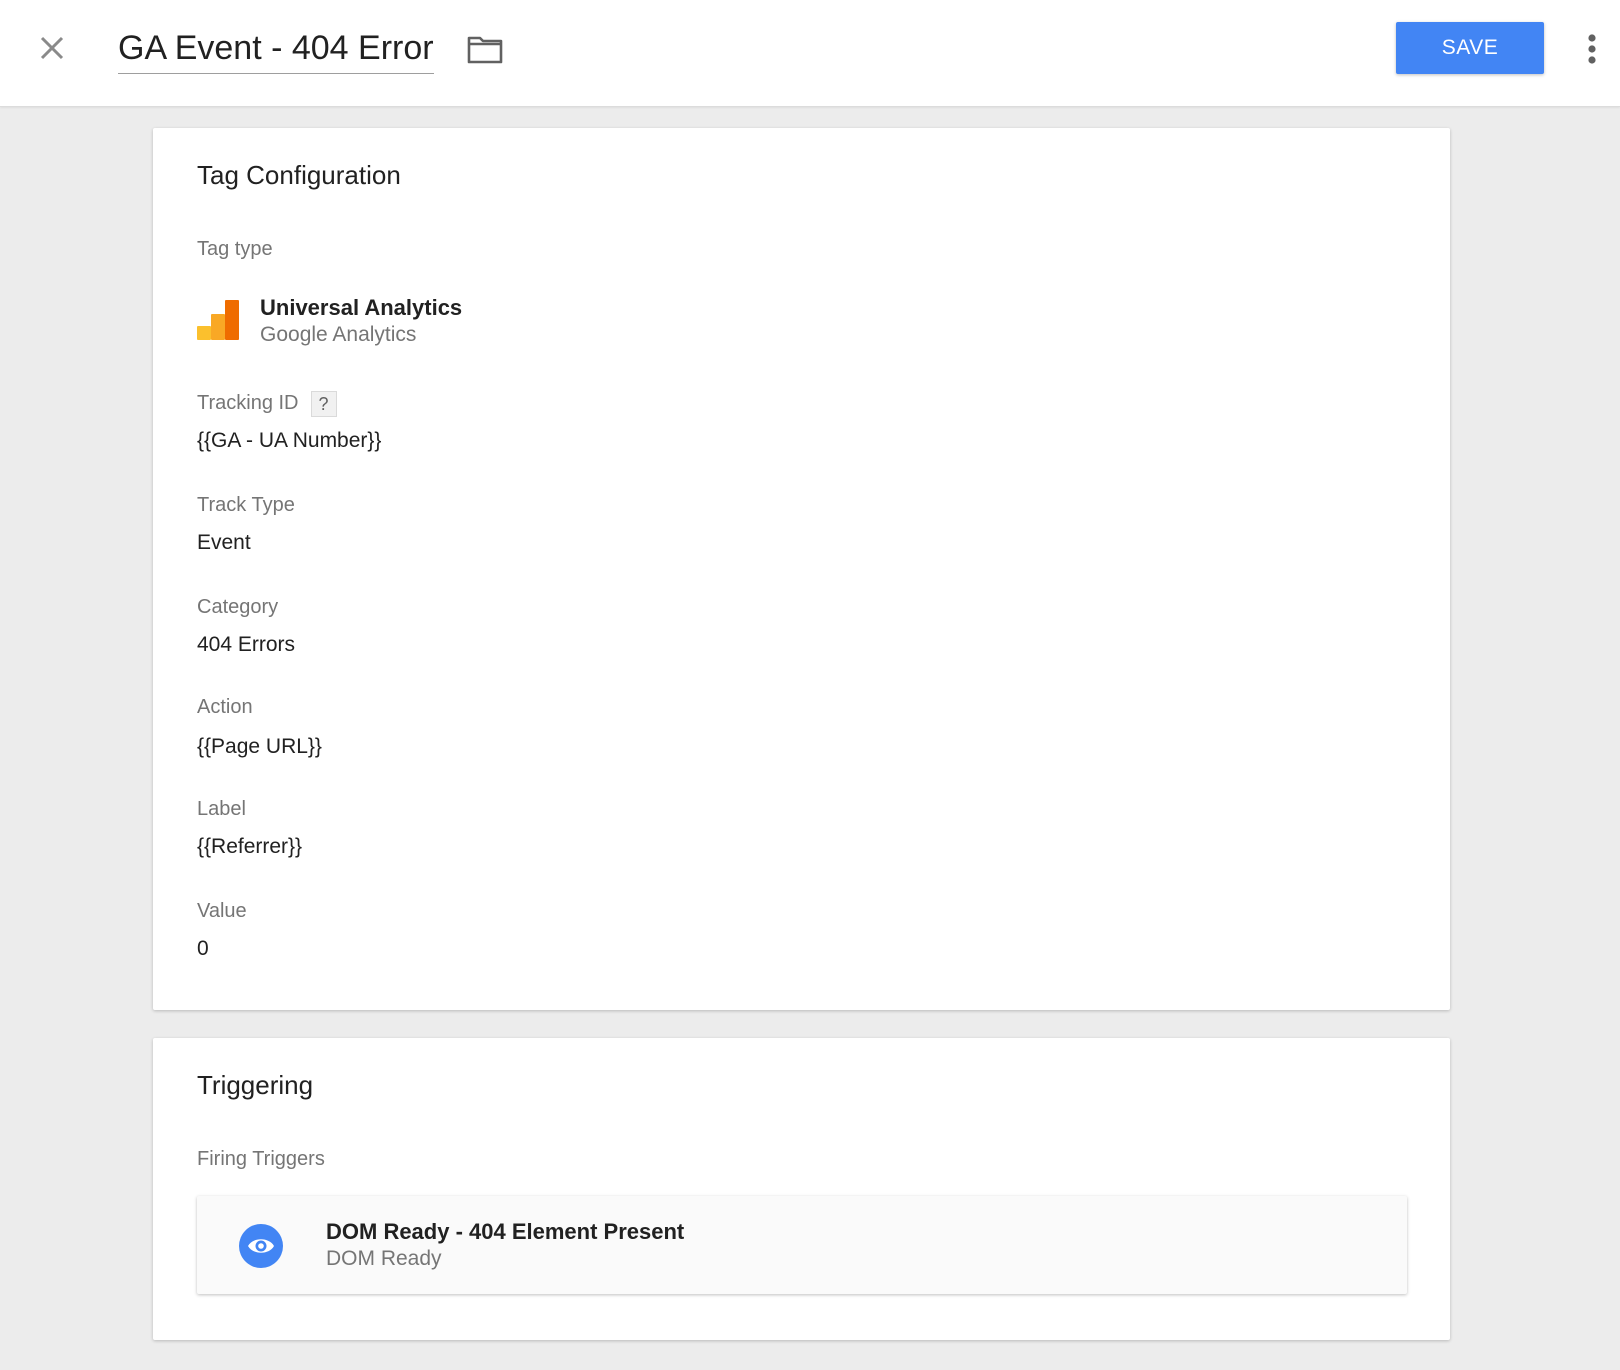 Image resolution: width=1620 pixels, height=1370 pixels. I want to click on track-type-value: Event, so click(224, 542).